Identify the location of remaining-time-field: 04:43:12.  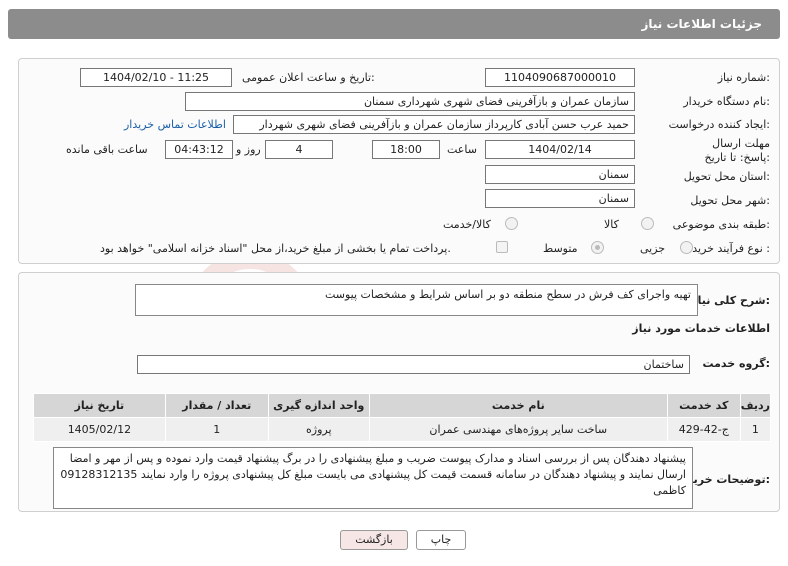
(199, 149).